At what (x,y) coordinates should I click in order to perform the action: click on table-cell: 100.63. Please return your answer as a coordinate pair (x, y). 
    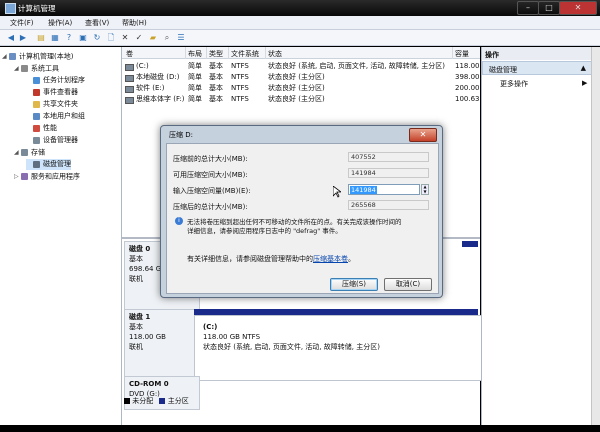
    Looking at the image, I should click on (467, 99).